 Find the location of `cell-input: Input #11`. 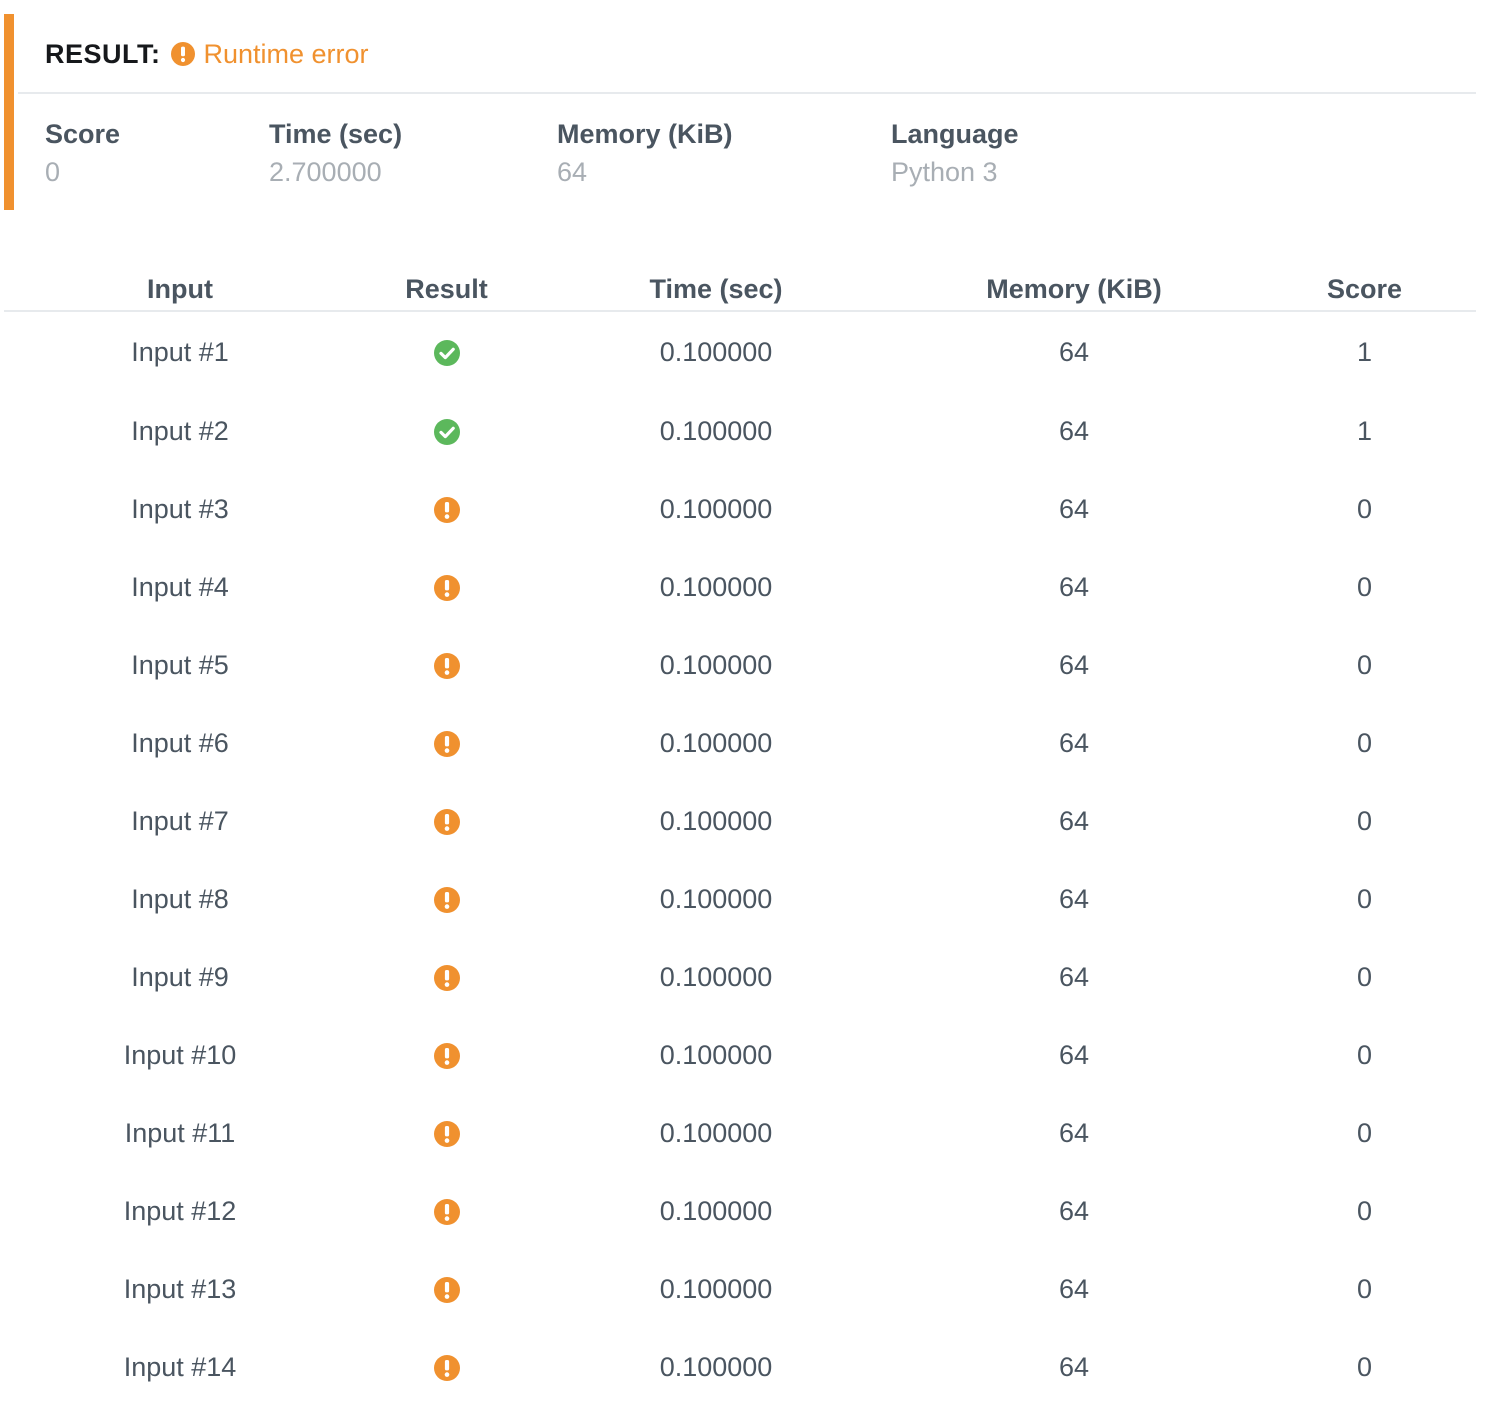

cell-input: Input #11 is located at coordinates (180, 1132).